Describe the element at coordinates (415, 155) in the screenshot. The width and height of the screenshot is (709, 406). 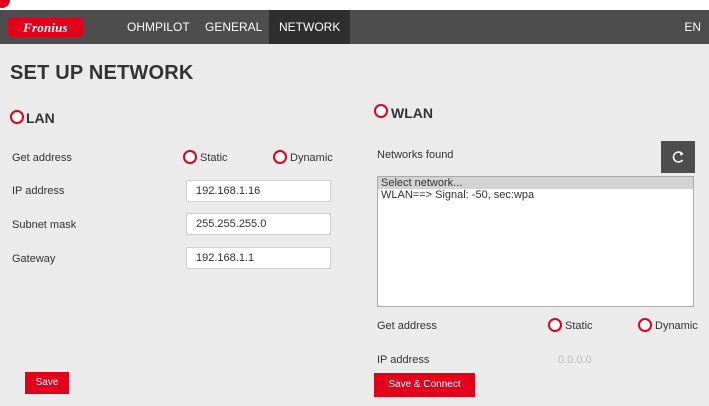
I see `networks-found-label: Networks found` at that location.